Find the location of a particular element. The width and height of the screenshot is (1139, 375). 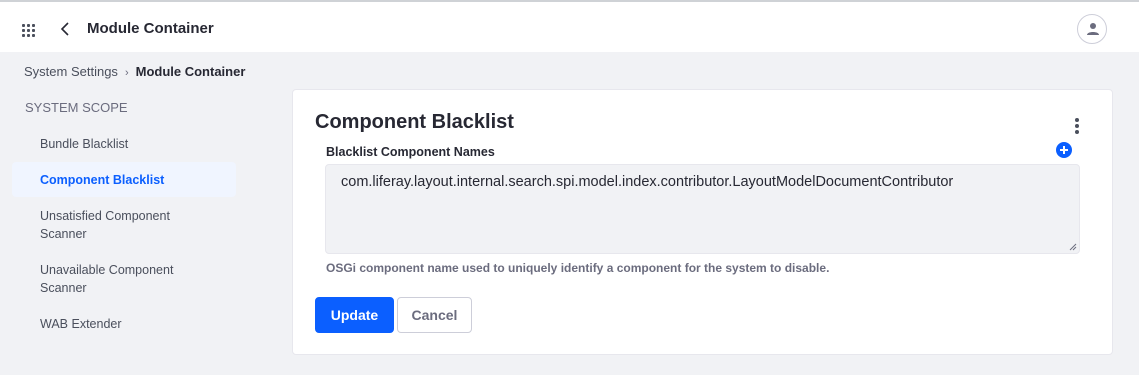

sidebar-item-wab-extender: WAB Extender is located at coordinates (125, 324).